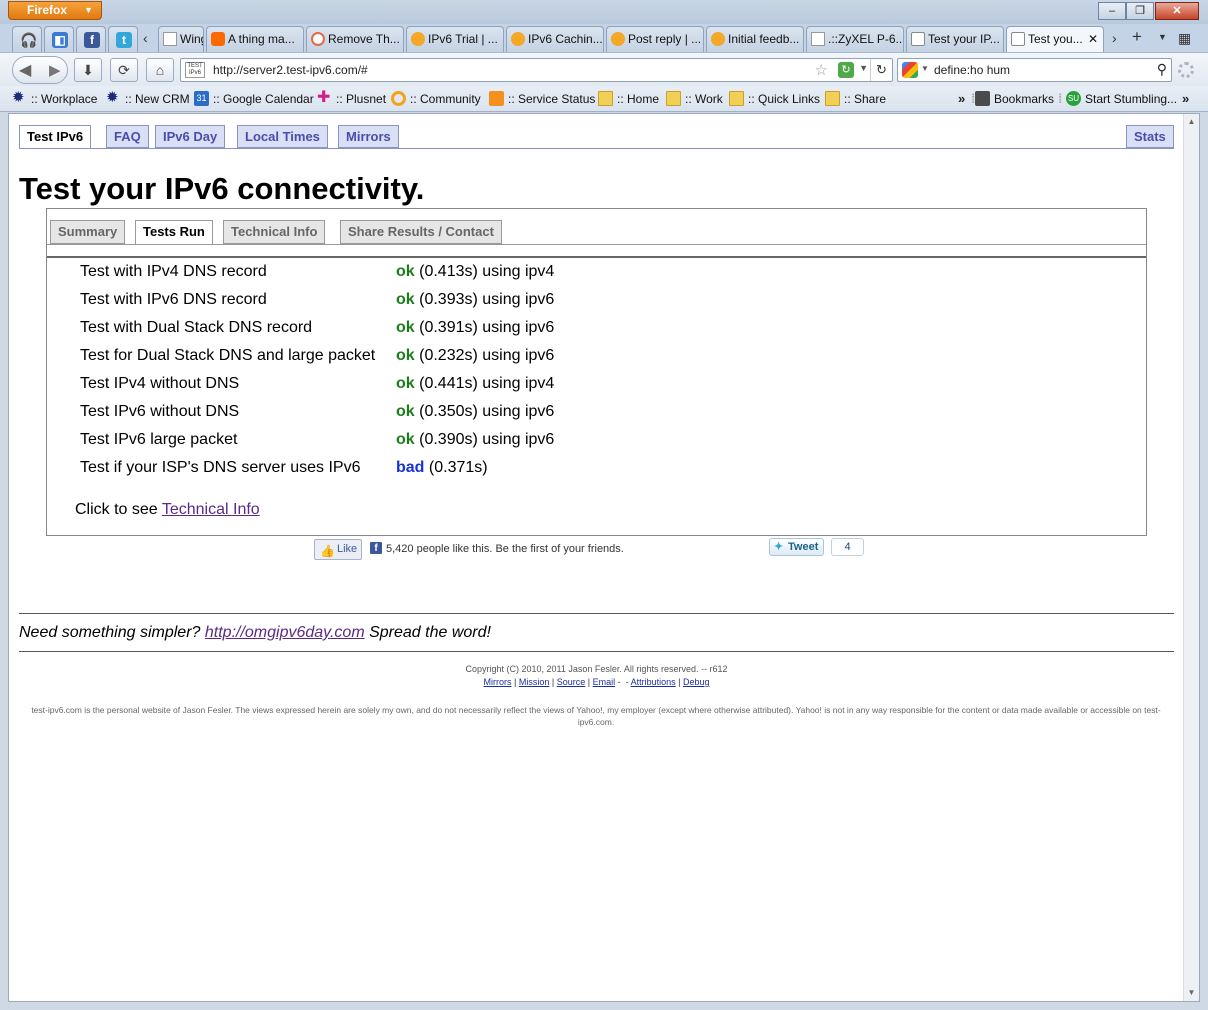 This screenshot has width=1208, height=1010. Describe the element at coordinates (821, 70) in the screenshot. I see `bookmark-star-icon: ☆` at that location.